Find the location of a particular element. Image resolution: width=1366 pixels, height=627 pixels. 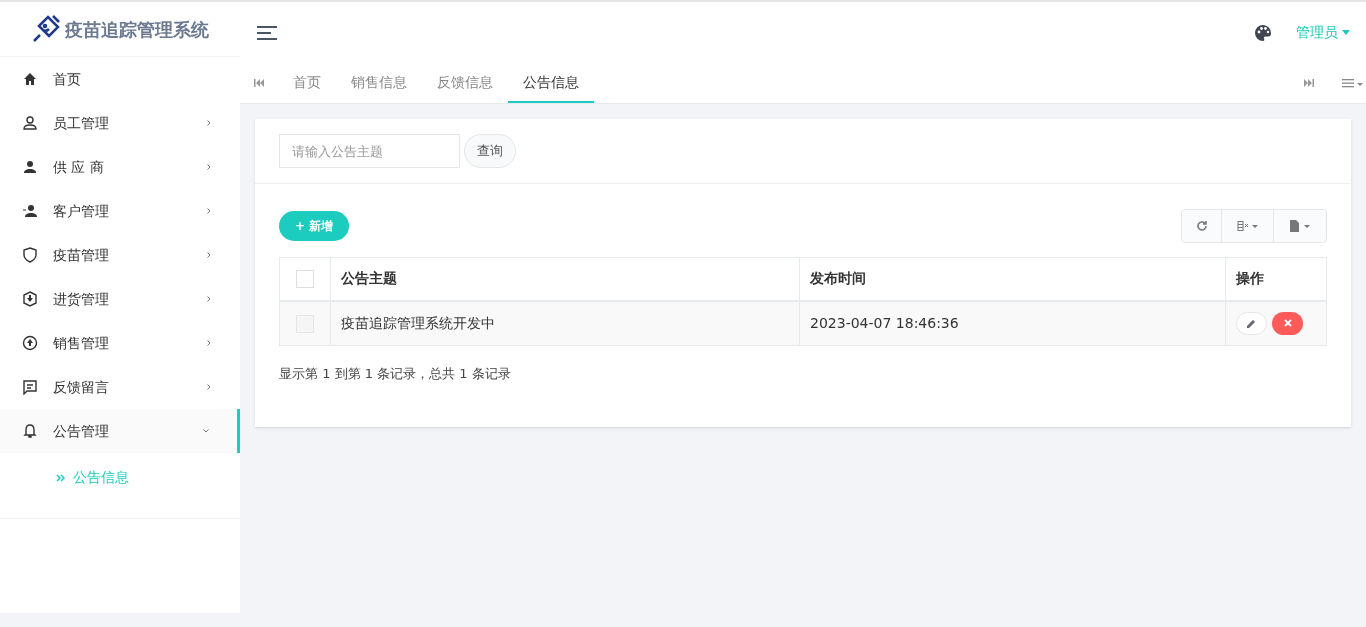

columns-icon is located at coordinates (1247, 226).